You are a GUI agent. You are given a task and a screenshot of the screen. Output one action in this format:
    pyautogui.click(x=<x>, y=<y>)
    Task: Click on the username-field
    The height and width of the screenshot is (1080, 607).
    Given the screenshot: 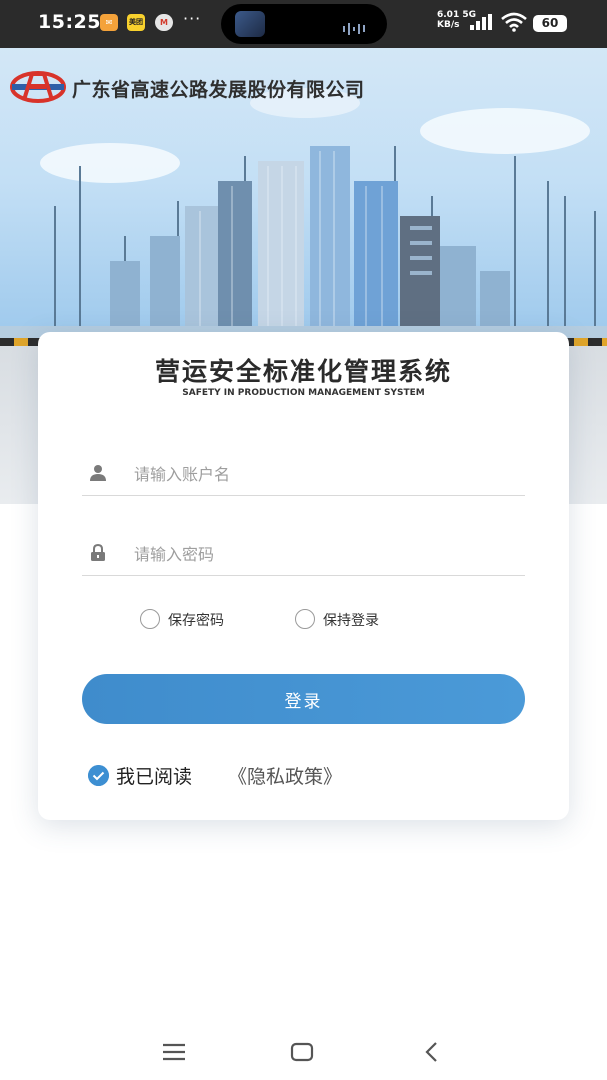 What is the action you would take?
    pyautogui.click(x=303, y=474)
    